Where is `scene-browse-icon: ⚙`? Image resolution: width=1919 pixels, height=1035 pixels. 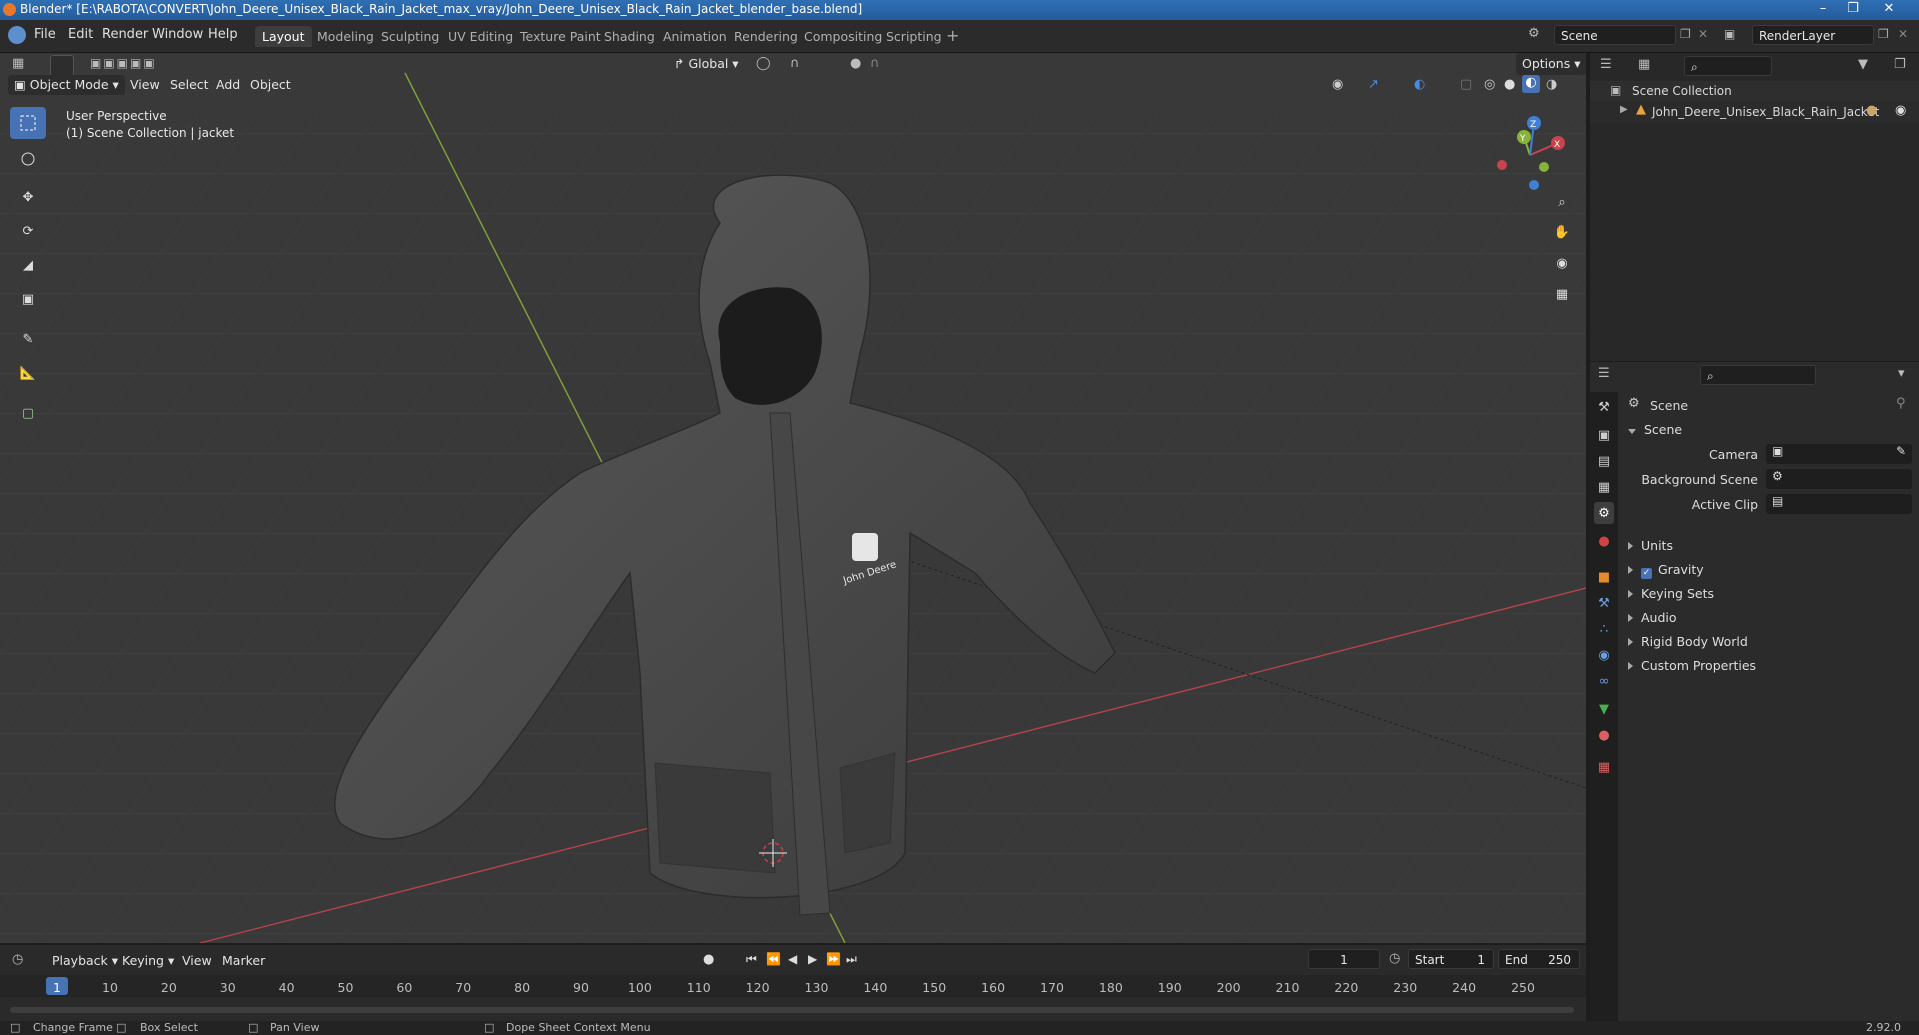 scene-browse-icon: ⚙ is located at coordinates (1537, 35).